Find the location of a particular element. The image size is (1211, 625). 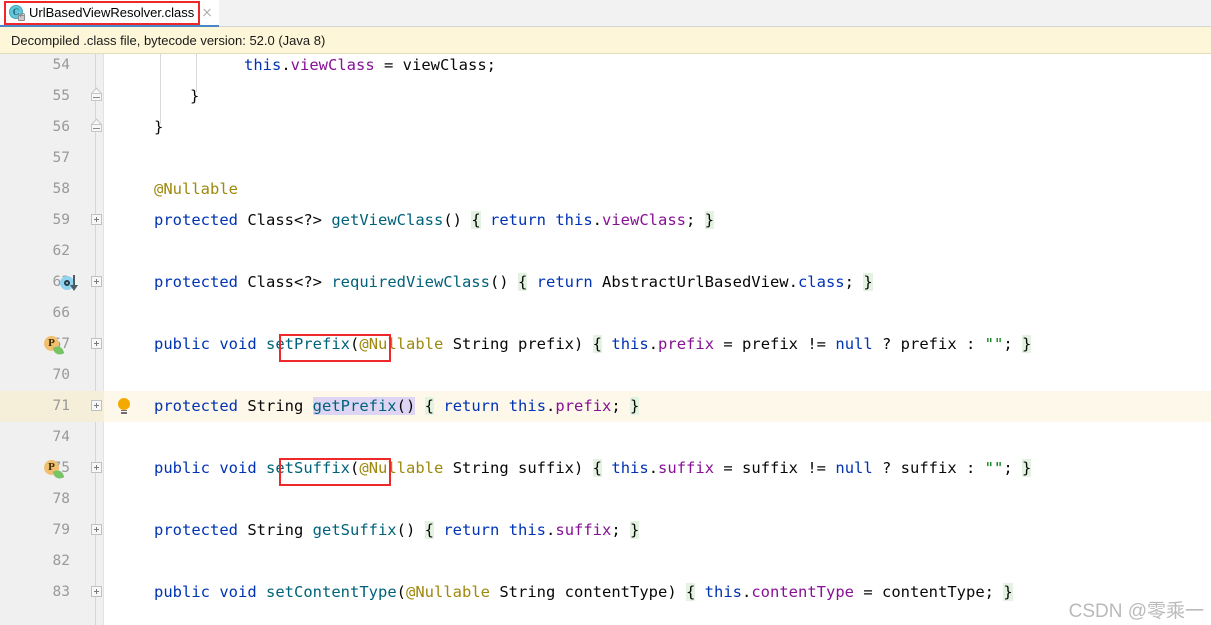

code-token: String suffix) is located at coordinates (518, 468).